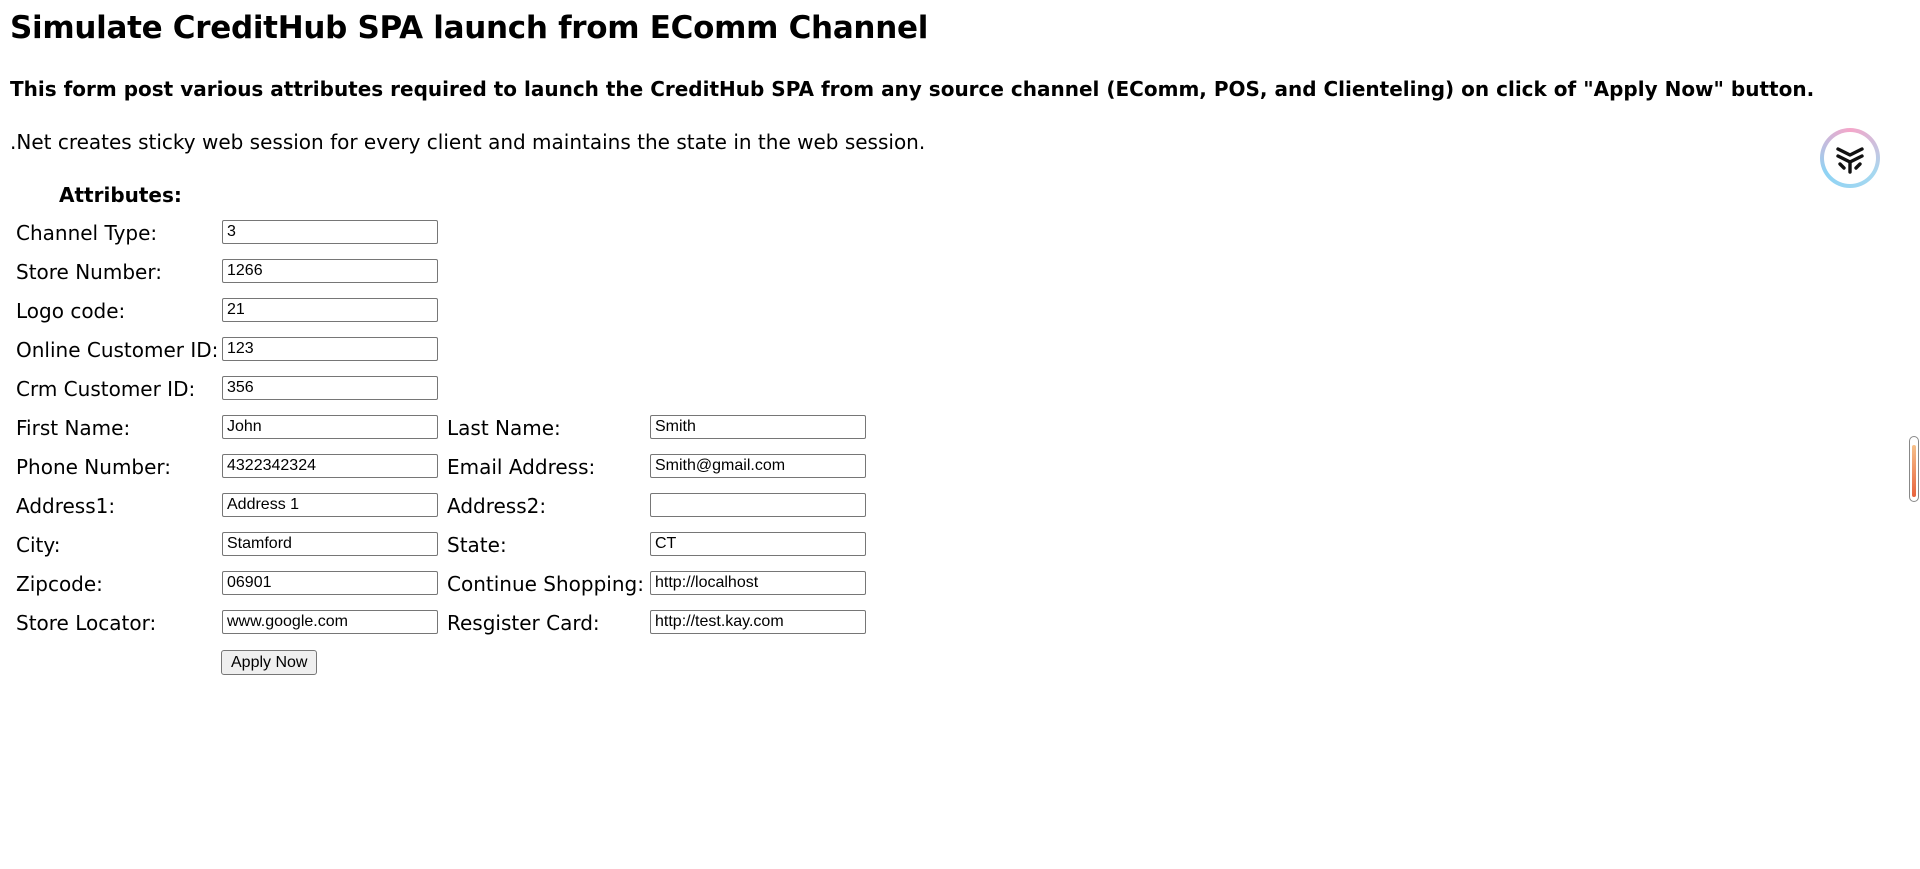  I want to click on zipcode-field, so click(330, 583).